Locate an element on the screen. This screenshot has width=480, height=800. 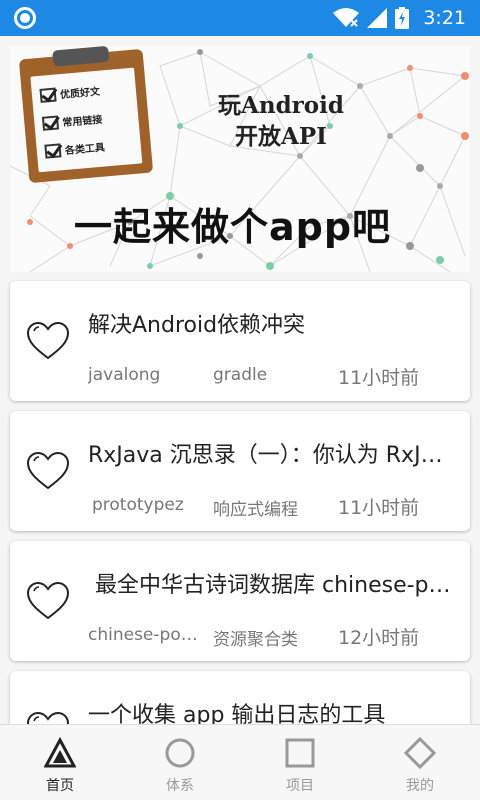
article-card: 解决Android依赖冲突 javalong gradle 11小时前 is located at coordinates (240, 341).